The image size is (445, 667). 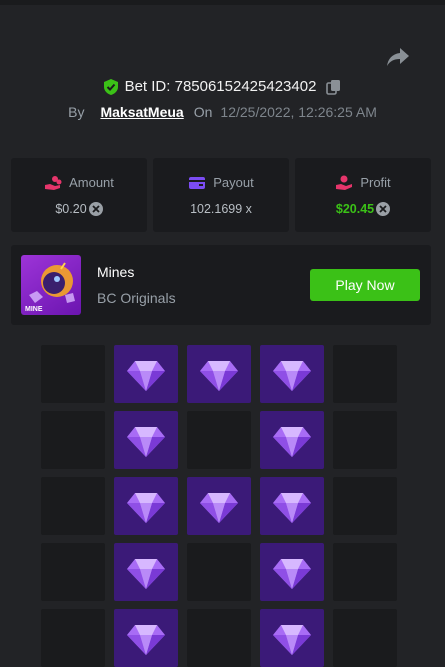 What do you see at coordinates (50, 287) in the screenshot?
I see `mines-bomb-icon: MINE` at bounding box center [50, 287].